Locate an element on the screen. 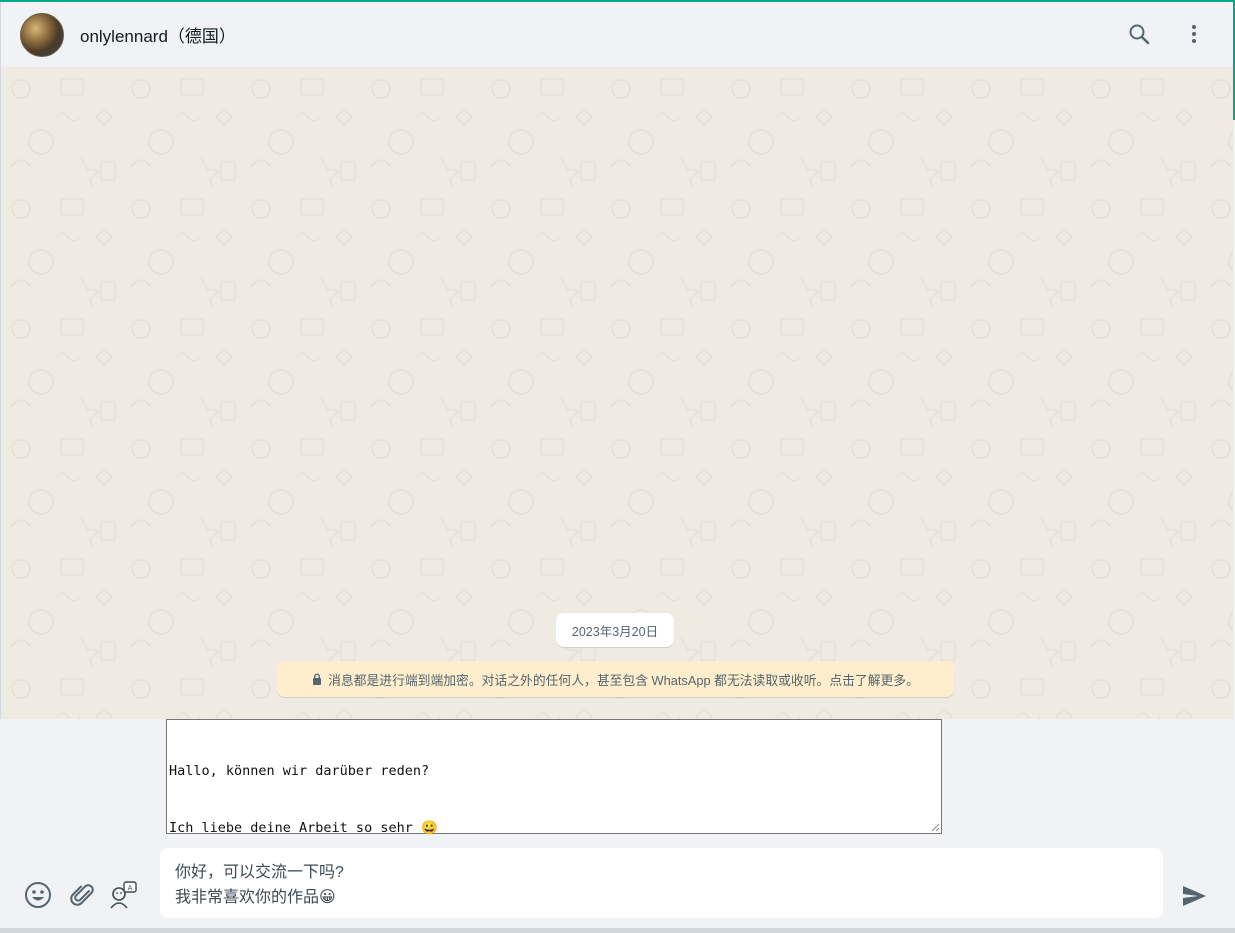  lock-icon is located at coordinates (317, 679).